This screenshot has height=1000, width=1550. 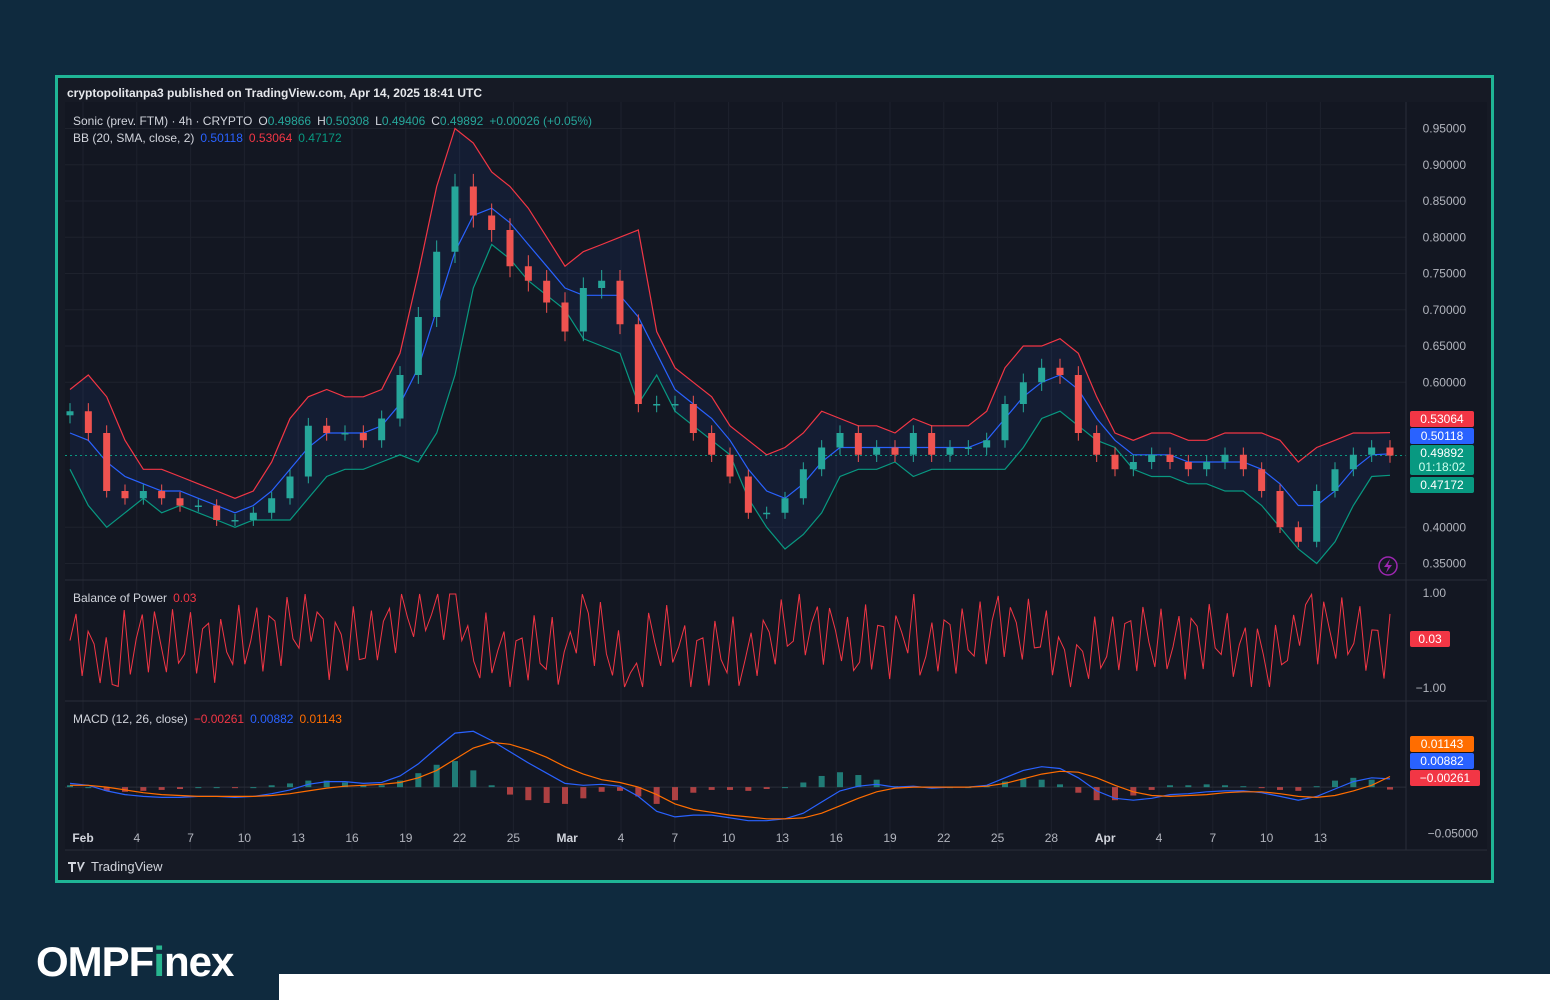 I want to click on time-tick-label: Feb, so click(x=82, y=838).